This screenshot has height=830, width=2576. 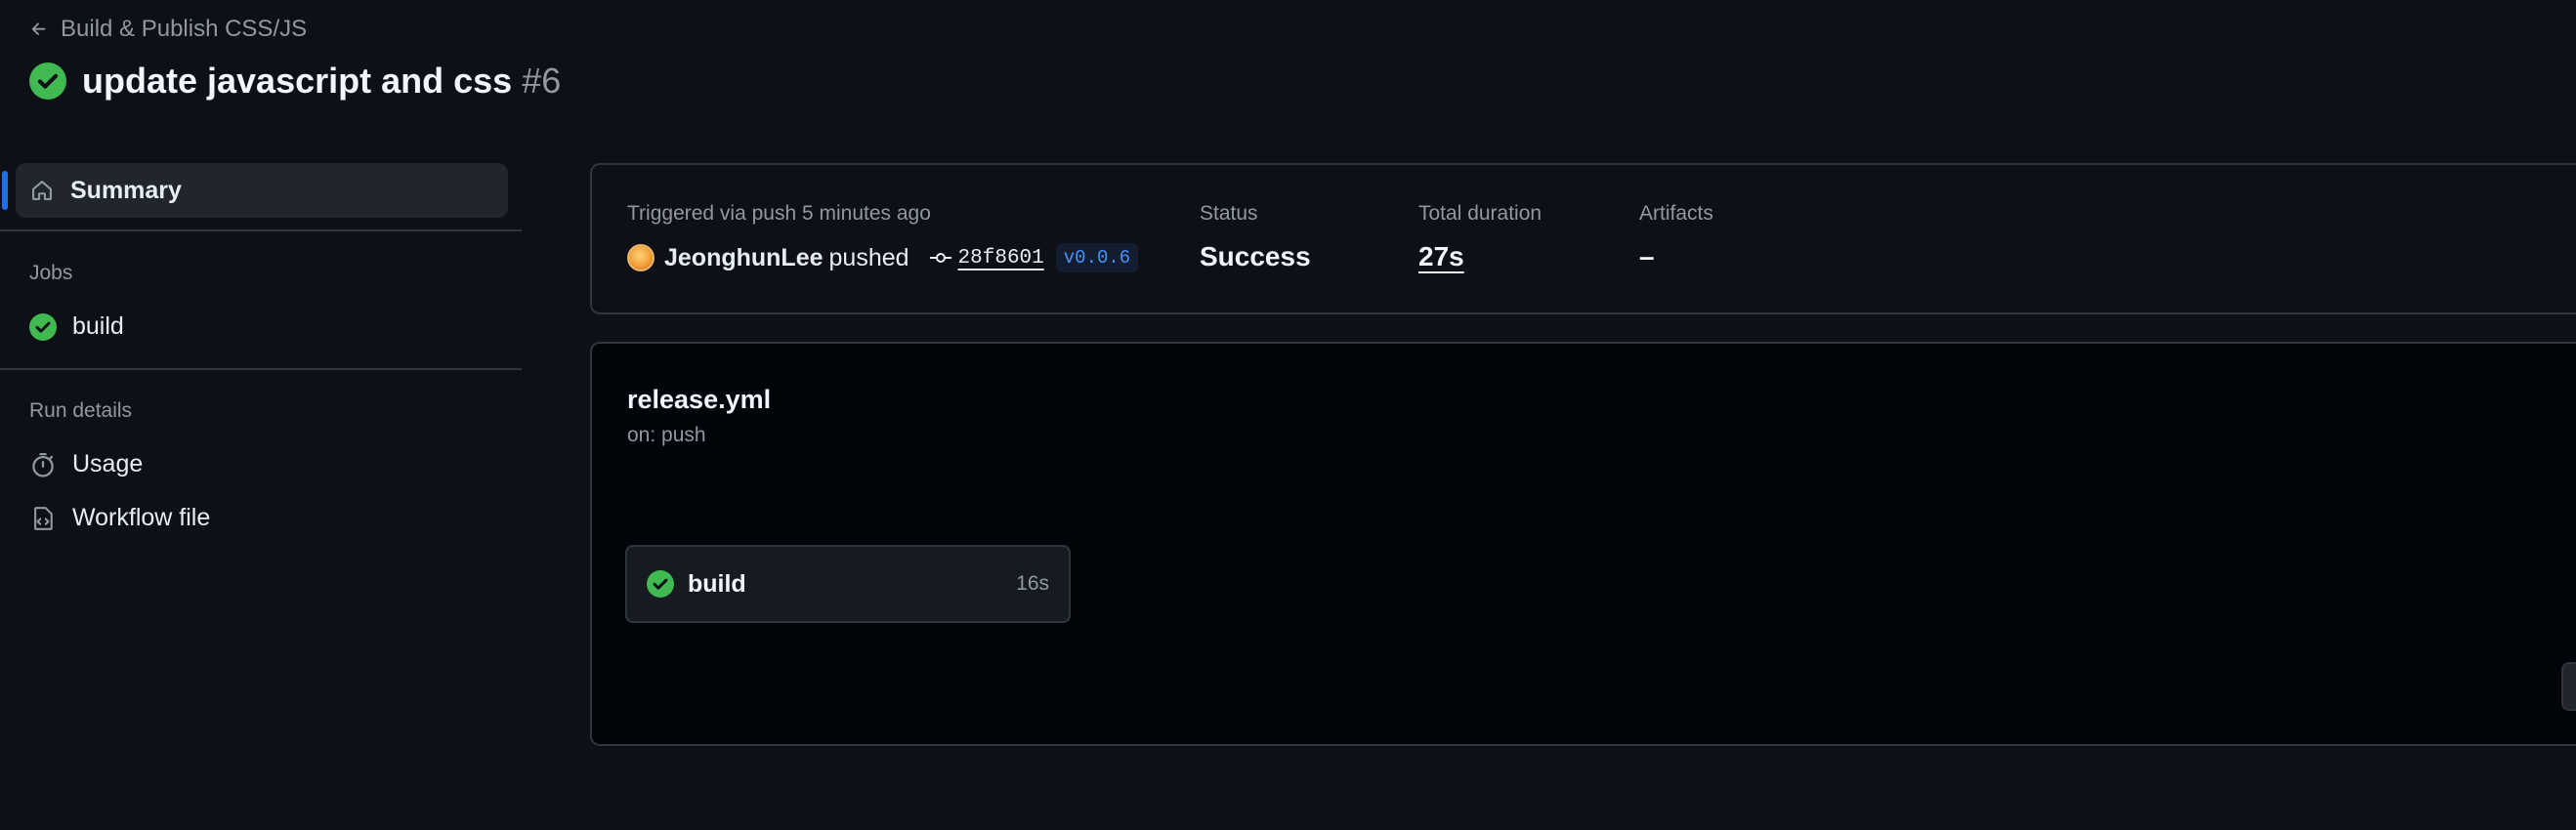 I want to click on job-duration: 16s, so click(x=1032, y=583).